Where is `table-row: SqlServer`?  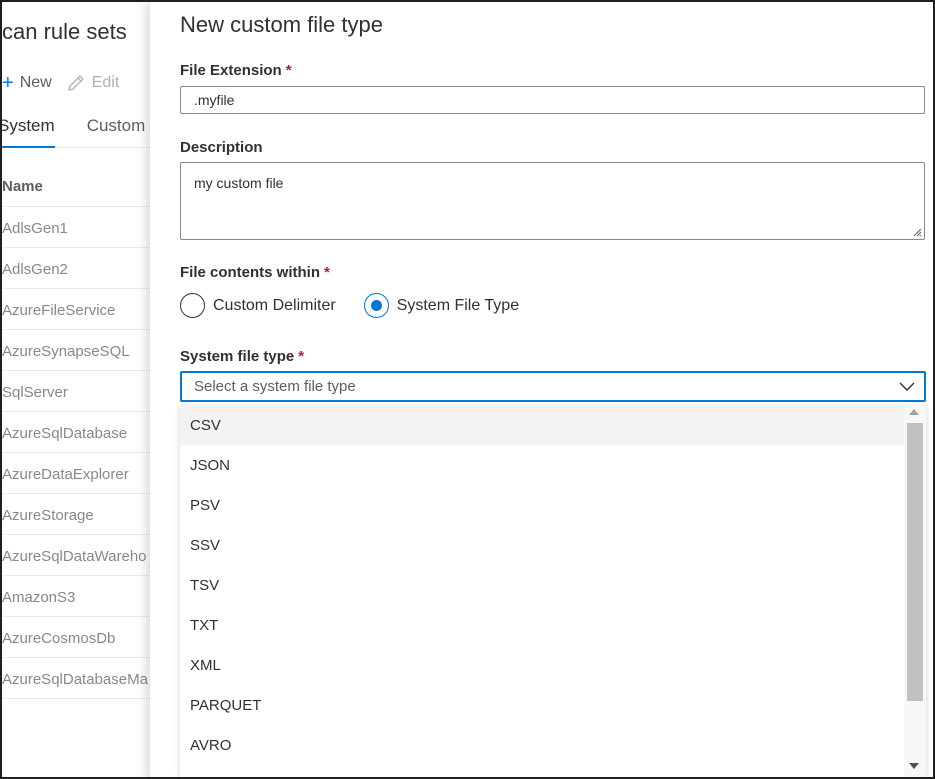 table-row: SqlServer is located at coordinates (77, 391).